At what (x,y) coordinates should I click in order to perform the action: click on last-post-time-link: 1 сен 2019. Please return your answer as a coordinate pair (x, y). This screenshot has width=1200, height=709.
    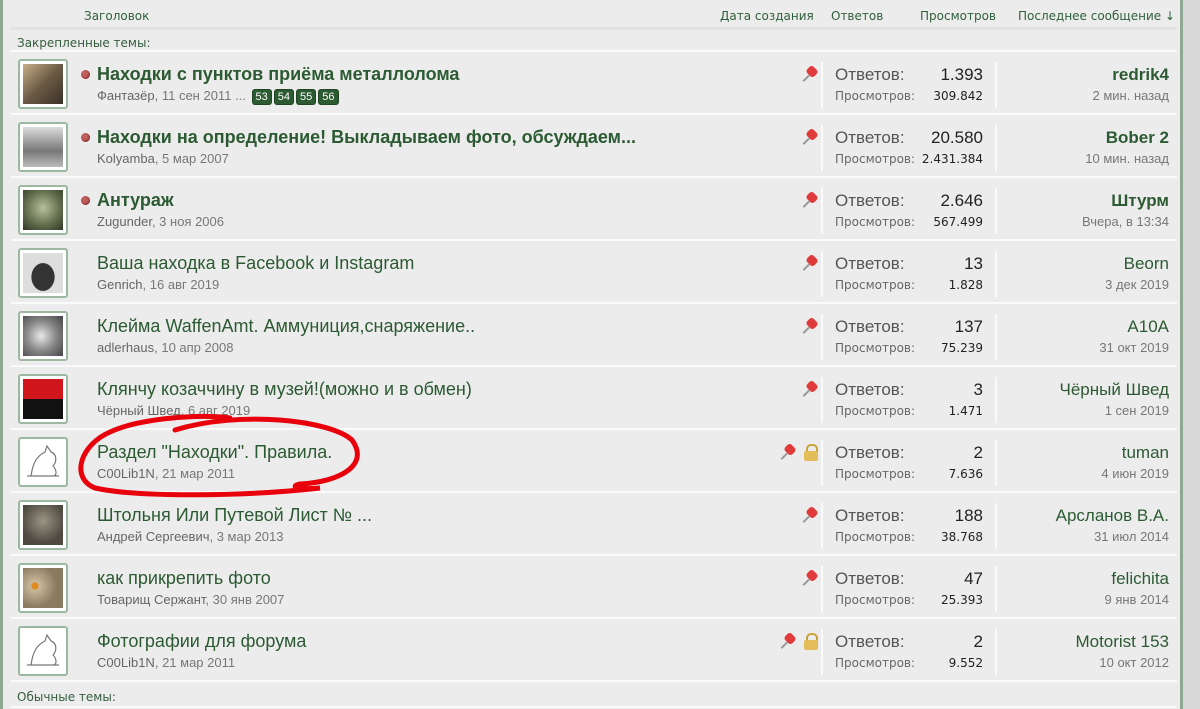
    Looking at the image, I should click on (1114, 410).